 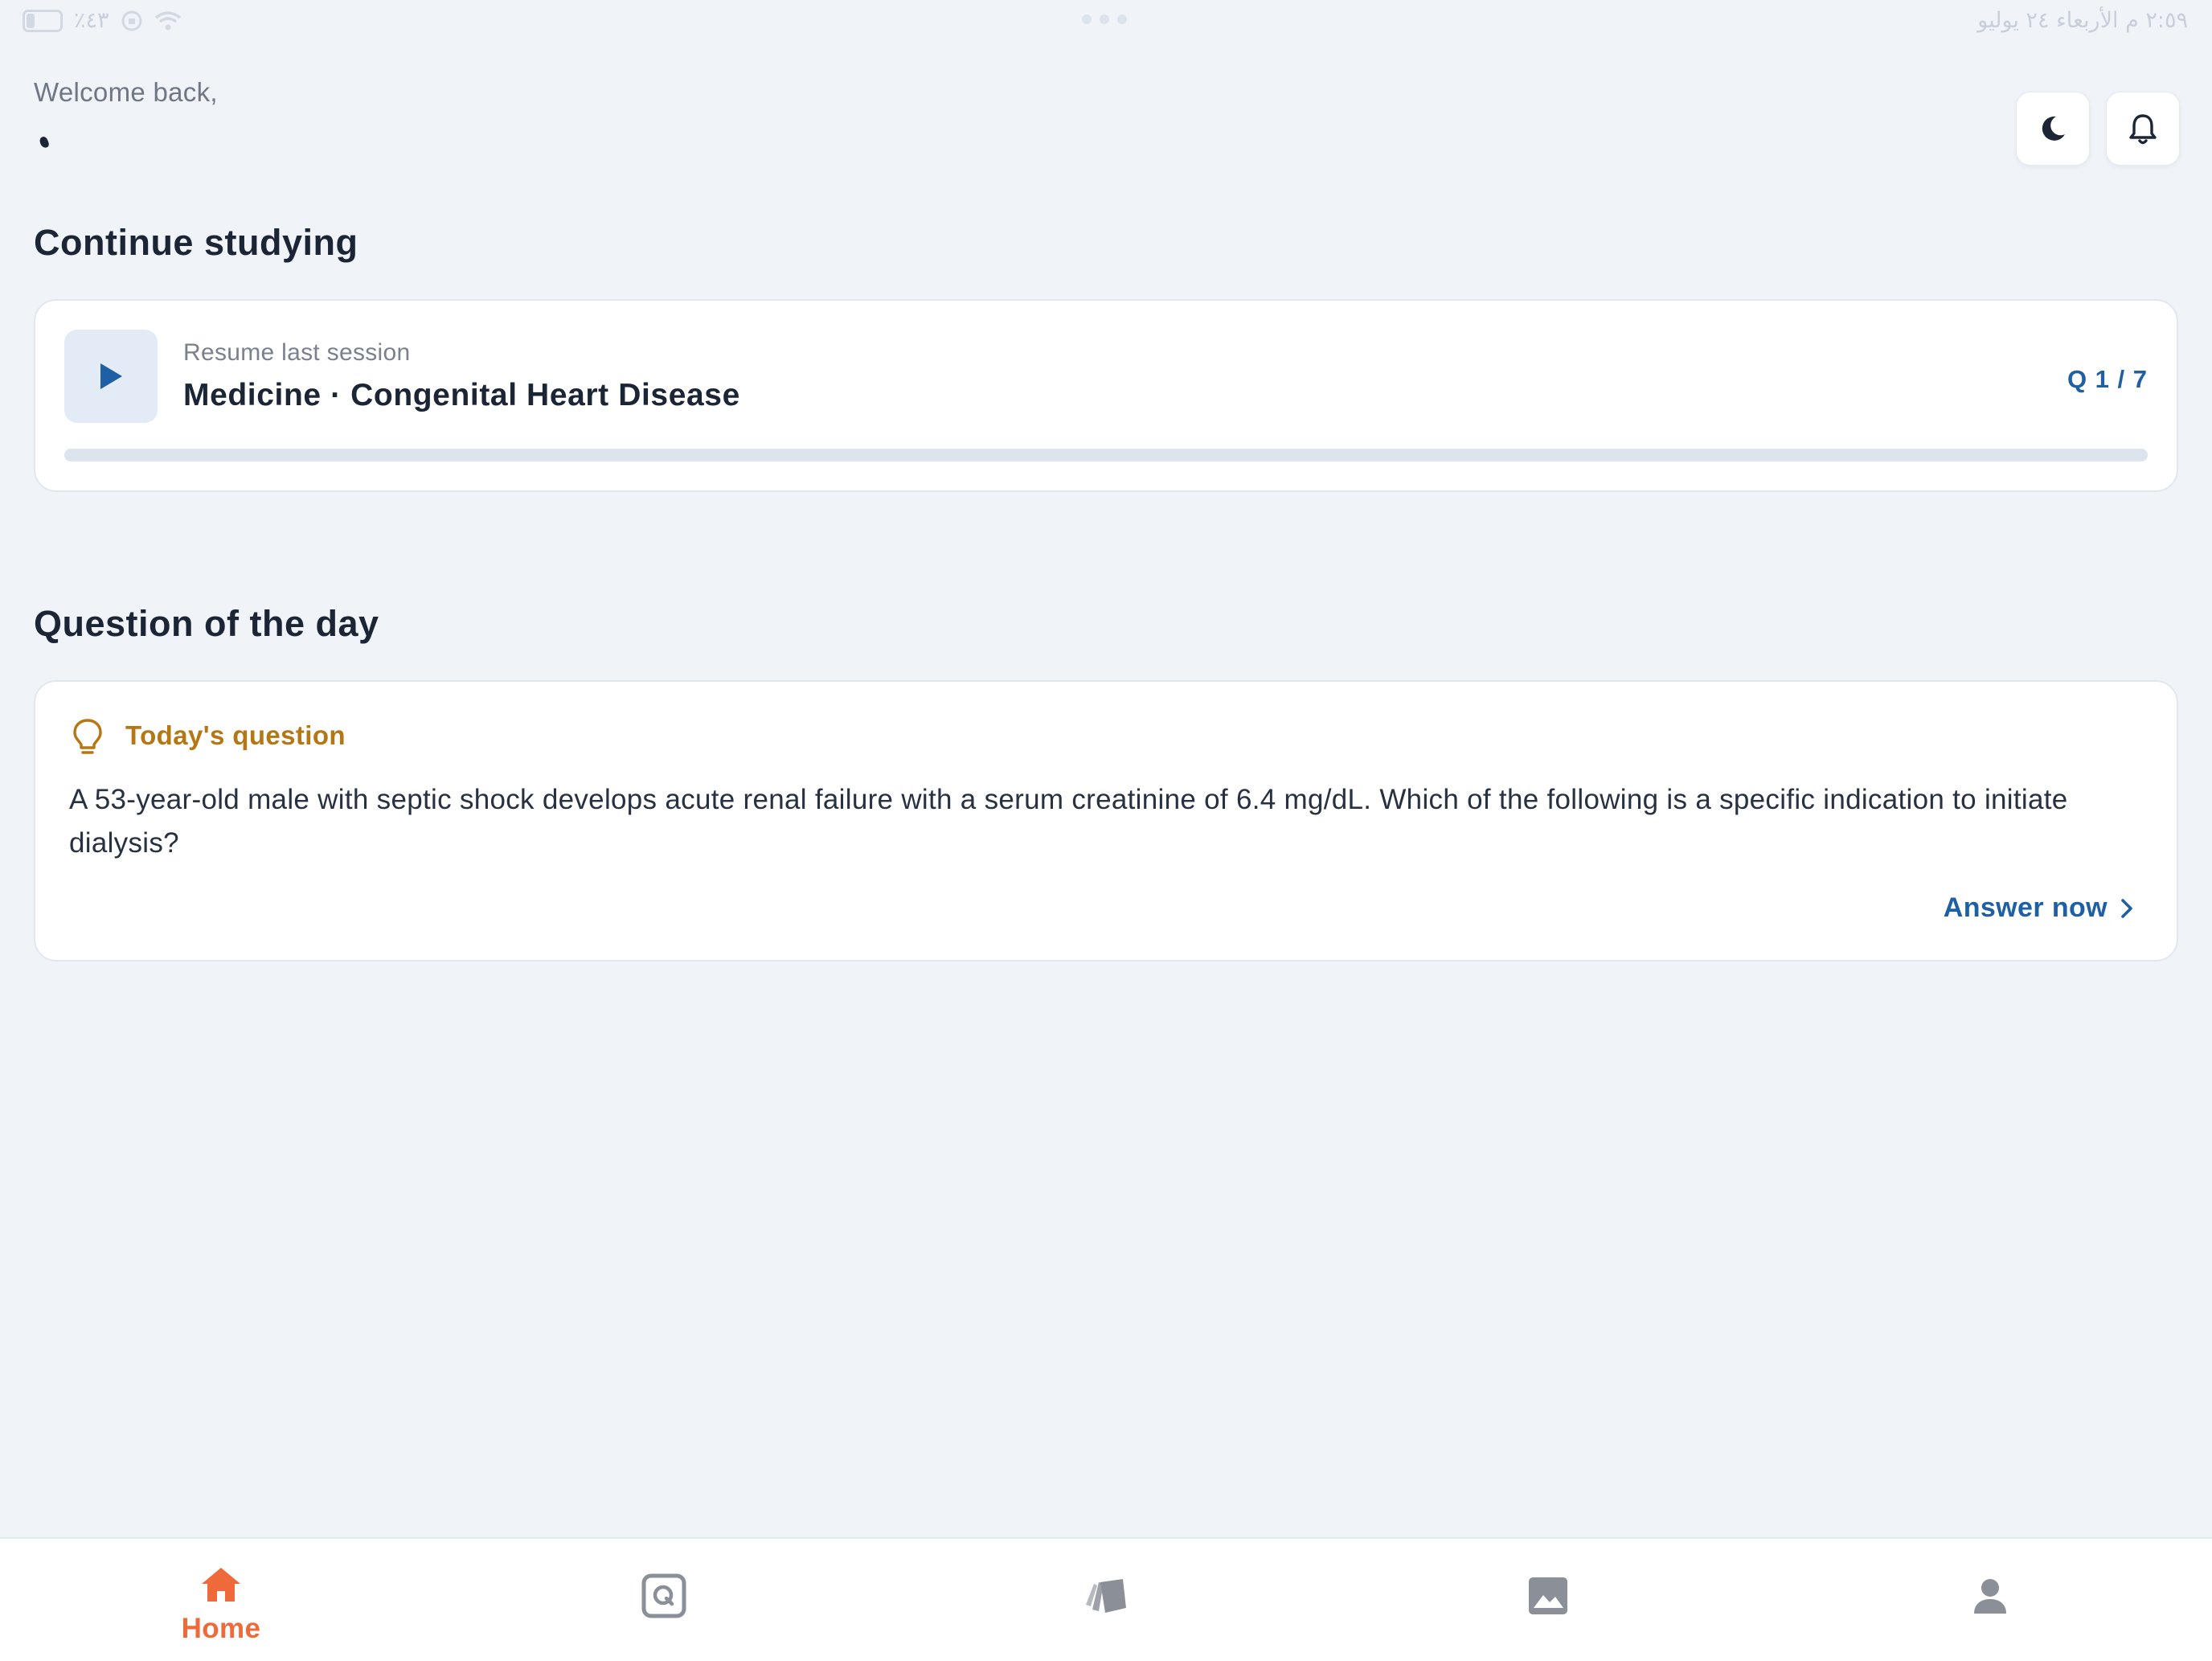 What do you see at coordinates (663, 1595) in the screenshot?
I see `question-bank-icon` at bounding box center [663, 1595].